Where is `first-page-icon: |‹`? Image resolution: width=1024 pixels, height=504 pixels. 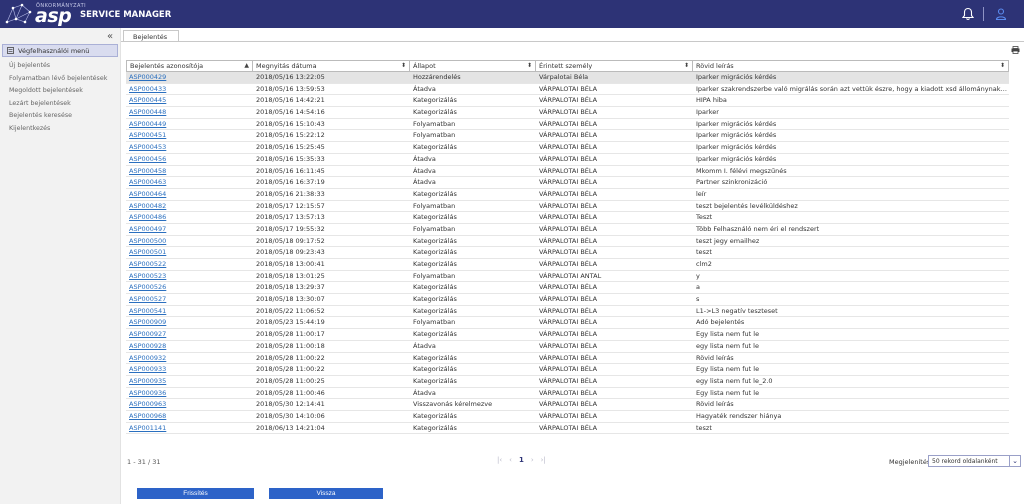
first-page-icon: |‹ is located at coordinates (499, 460).